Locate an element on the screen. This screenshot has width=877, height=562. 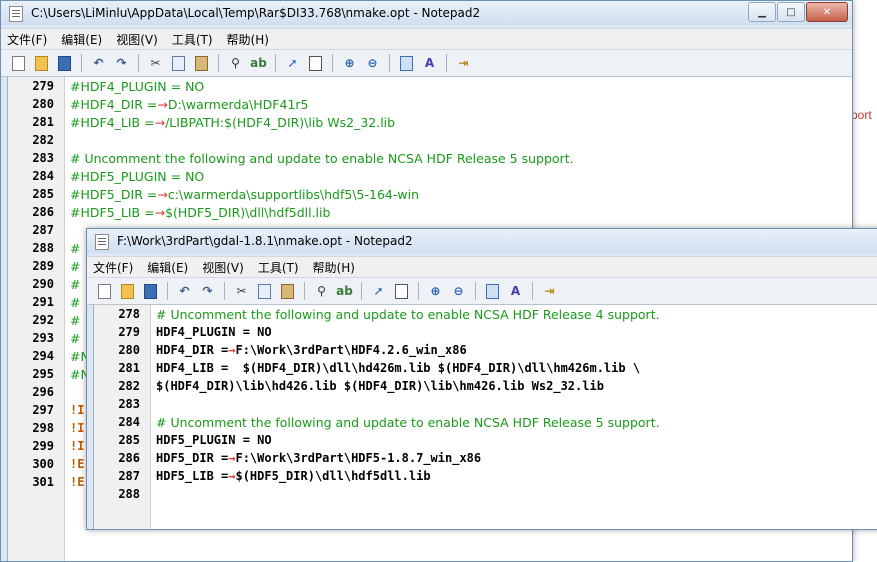
line-number: 298 is located at coordinates (43, 428).